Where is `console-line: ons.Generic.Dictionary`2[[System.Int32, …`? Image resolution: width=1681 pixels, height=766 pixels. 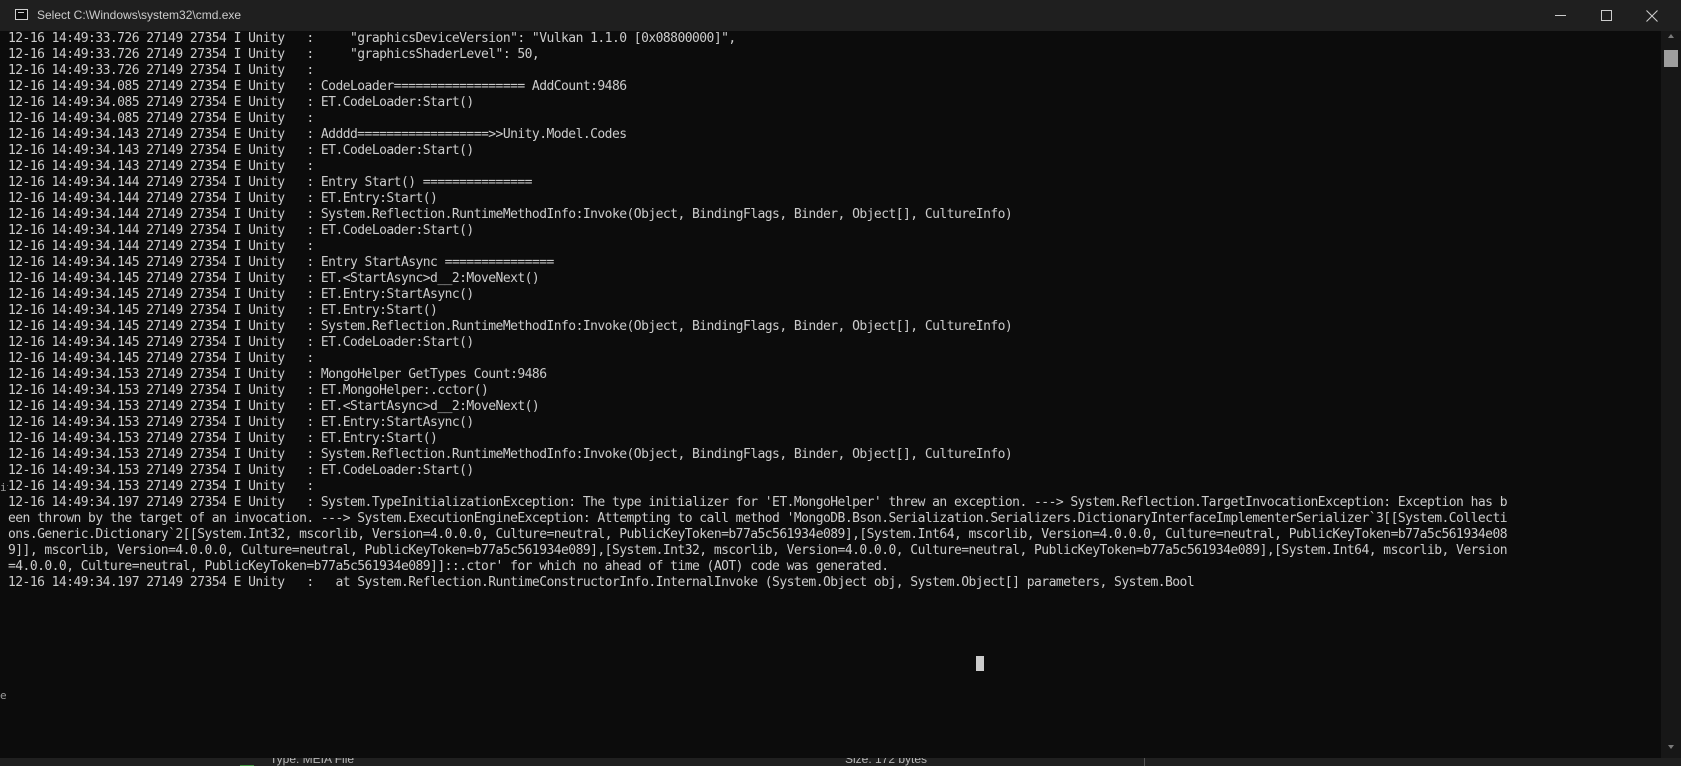 console-line: ons.Generic.Dictionary`2[[System.Int32, … is located at coordinates (758, 534).